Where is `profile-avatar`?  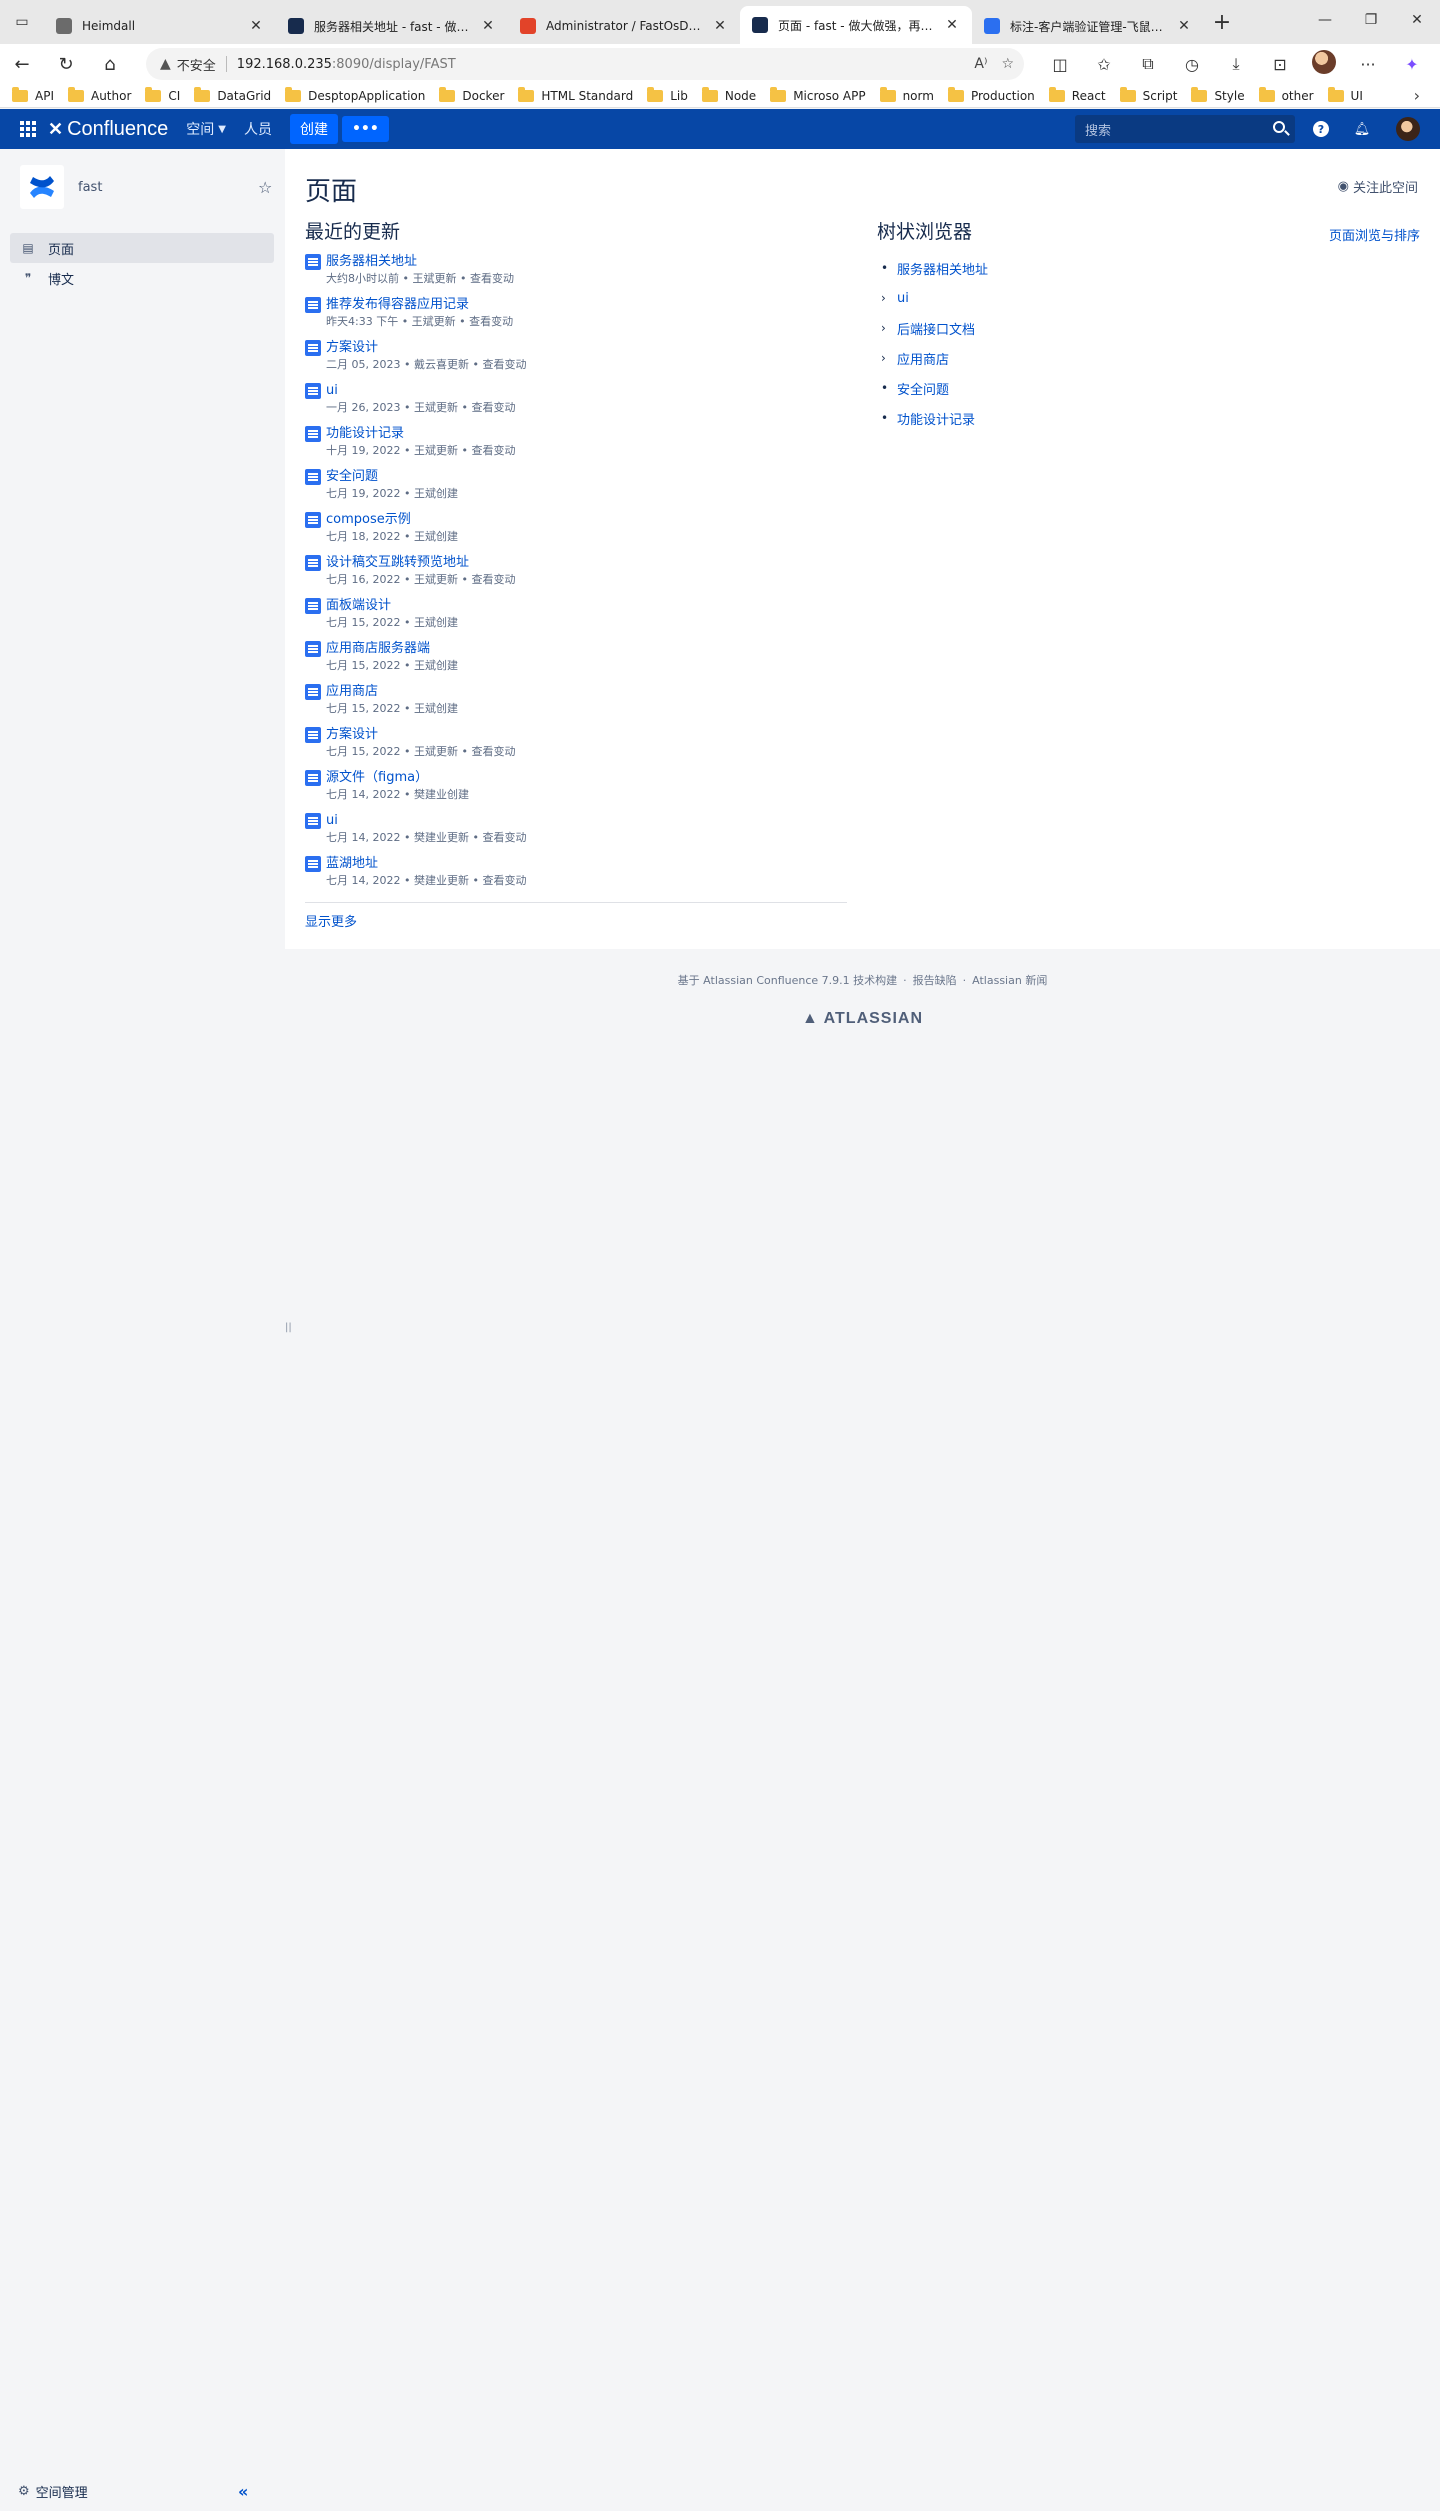 profile-avatar is located at coordinates (1324, 64).